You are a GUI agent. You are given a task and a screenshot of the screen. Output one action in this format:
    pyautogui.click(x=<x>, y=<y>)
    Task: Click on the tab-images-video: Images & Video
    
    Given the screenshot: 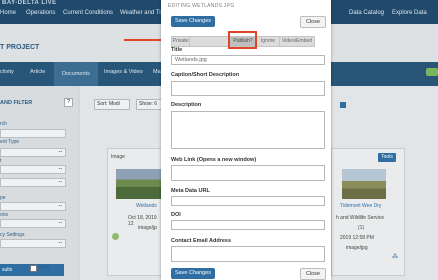 What is the action you would take?
    pyautogui.click(x=123, y=72)
    